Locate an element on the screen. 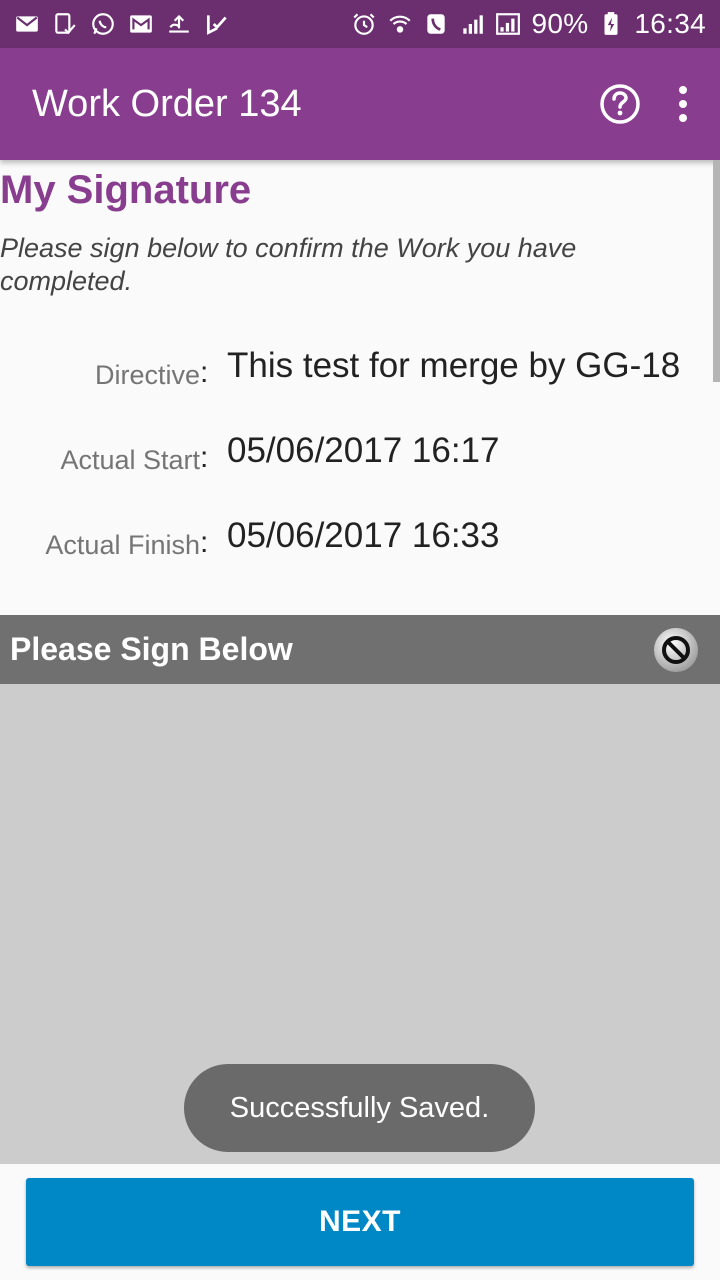 Image resolution: width=720 pixels, height=1280 pixels. status-bar: 90% 16:34 is located at coordinates (360, 24).